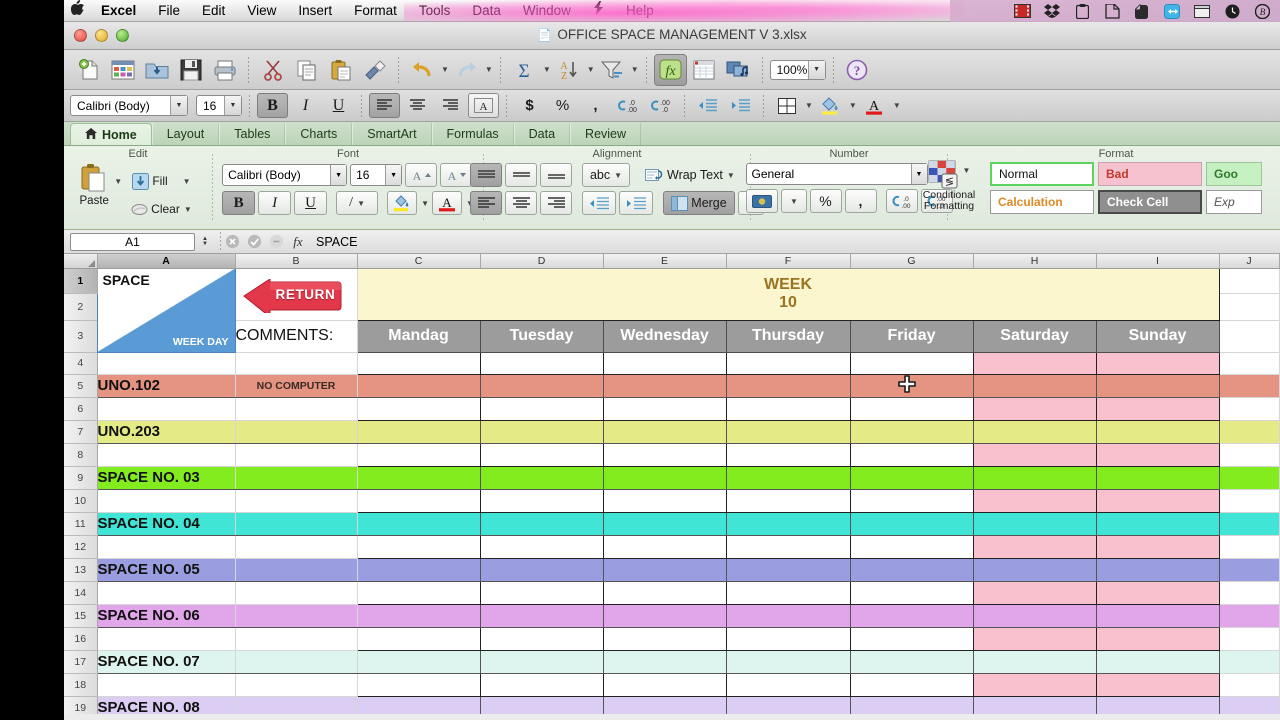 The width and height of the screenshot is (1280, 720). I want to click on font-name-combo: Calibri (Body) ▼, so click(129, 105).